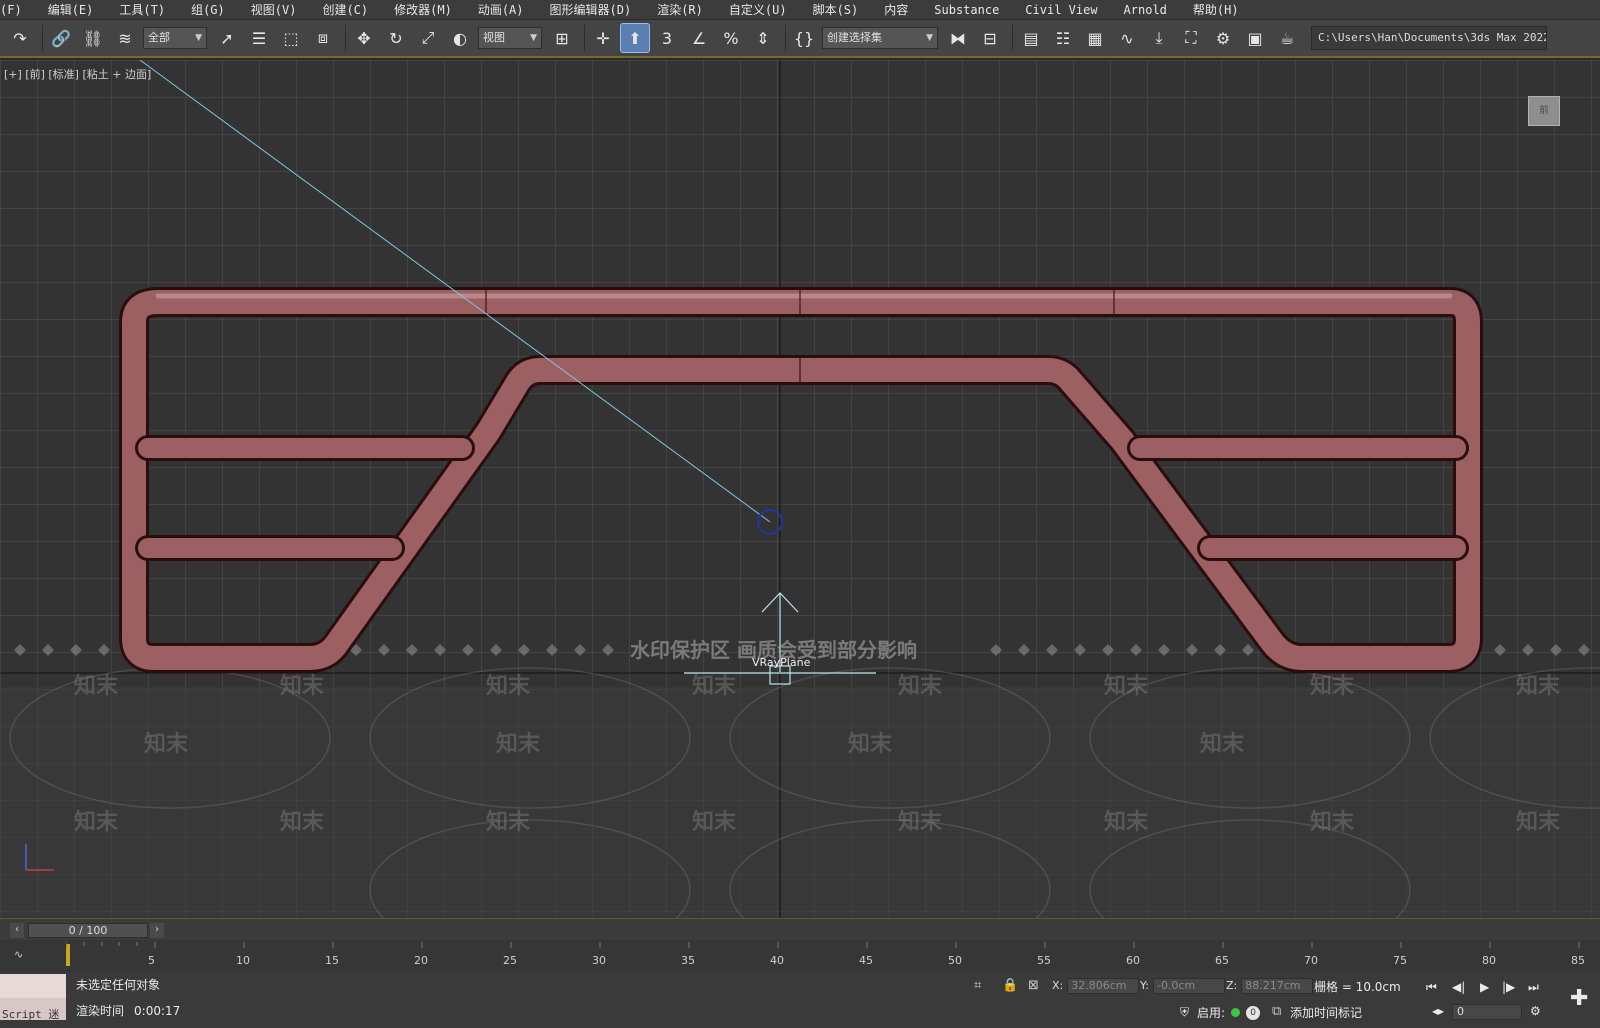 This screenshot has width=1600, height=1028. What do you see at coordinates (1276, 1011) in the screenshot?
I see `time-tag-icon: ⧉` at bounding box center [1276, 1011].